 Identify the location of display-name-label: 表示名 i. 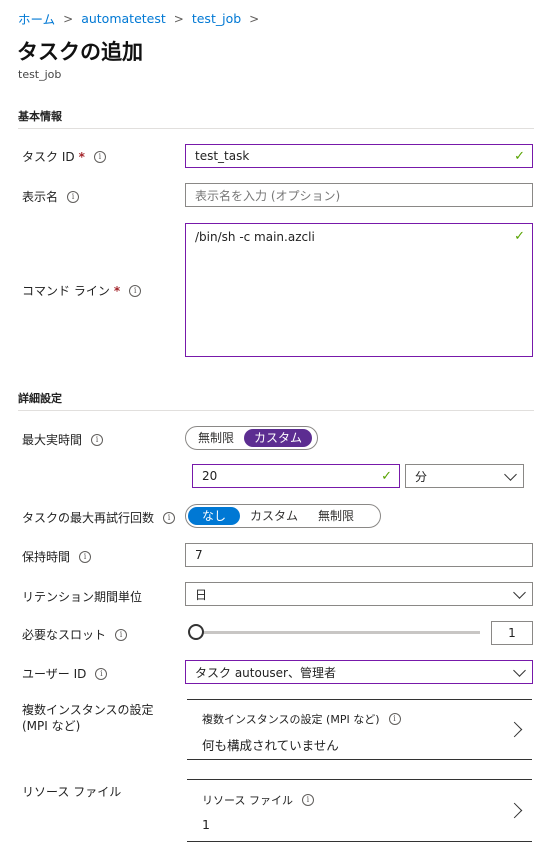
(51, 196).